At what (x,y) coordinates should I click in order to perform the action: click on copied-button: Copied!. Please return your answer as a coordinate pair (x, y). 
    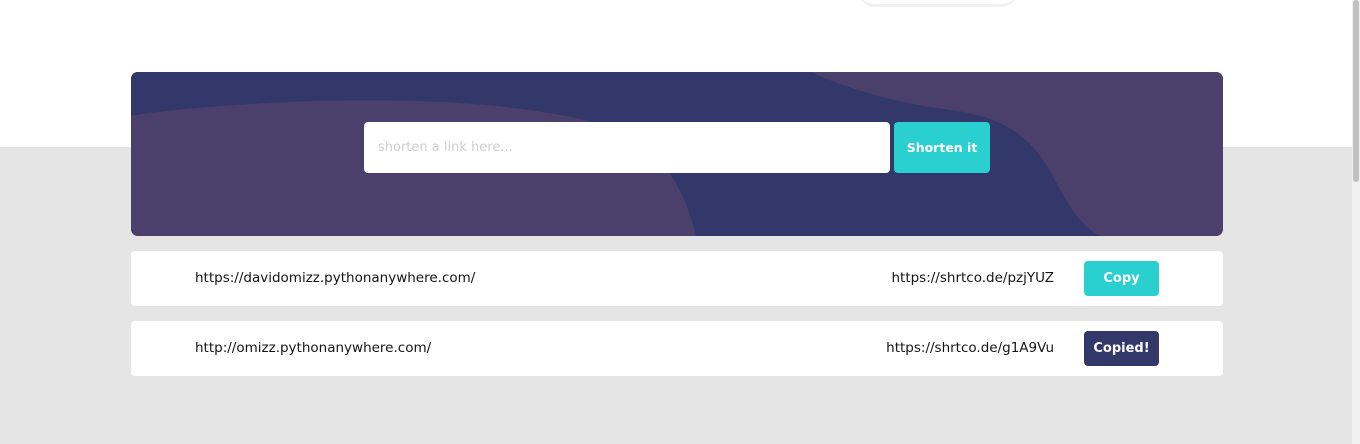
    Looking at the image, I should click on (1121, 348).